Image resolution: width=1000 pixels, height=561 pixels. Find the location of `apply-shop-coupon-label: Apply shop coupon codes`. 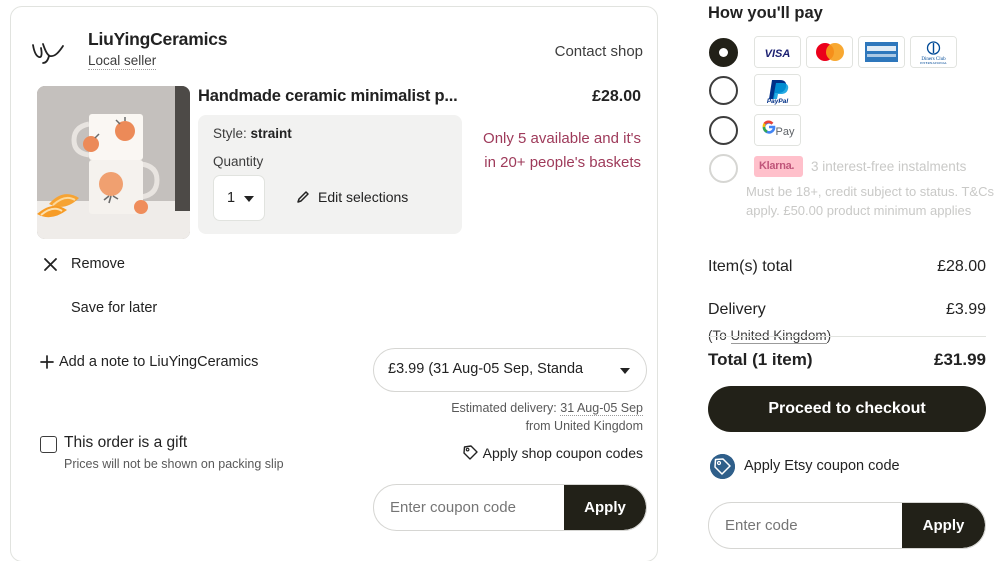

apply-shop-coupon-label: Apply shop coupon codes is located at coordinates (562, 453).